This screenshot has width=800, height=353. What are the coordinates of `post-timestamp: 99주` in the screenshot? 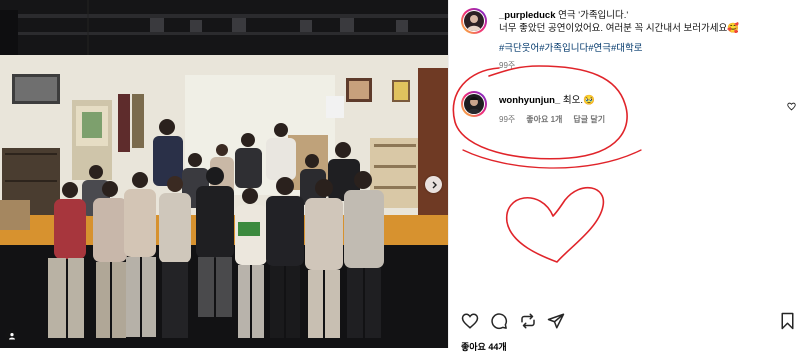 It's located at (645, 65).